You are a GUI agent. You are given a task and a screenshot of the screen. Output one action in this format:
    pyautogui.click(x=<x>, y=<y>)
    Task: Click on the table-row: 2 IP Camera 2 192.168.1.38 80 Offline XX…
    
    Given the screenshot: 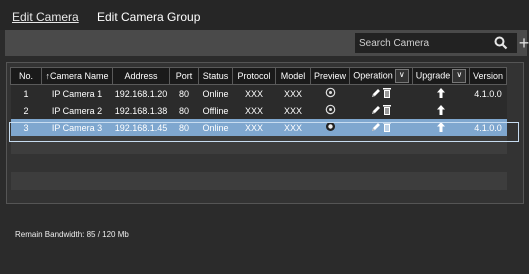 What is the action you would take?
    pyautogui.click(x=258, y=110)
    